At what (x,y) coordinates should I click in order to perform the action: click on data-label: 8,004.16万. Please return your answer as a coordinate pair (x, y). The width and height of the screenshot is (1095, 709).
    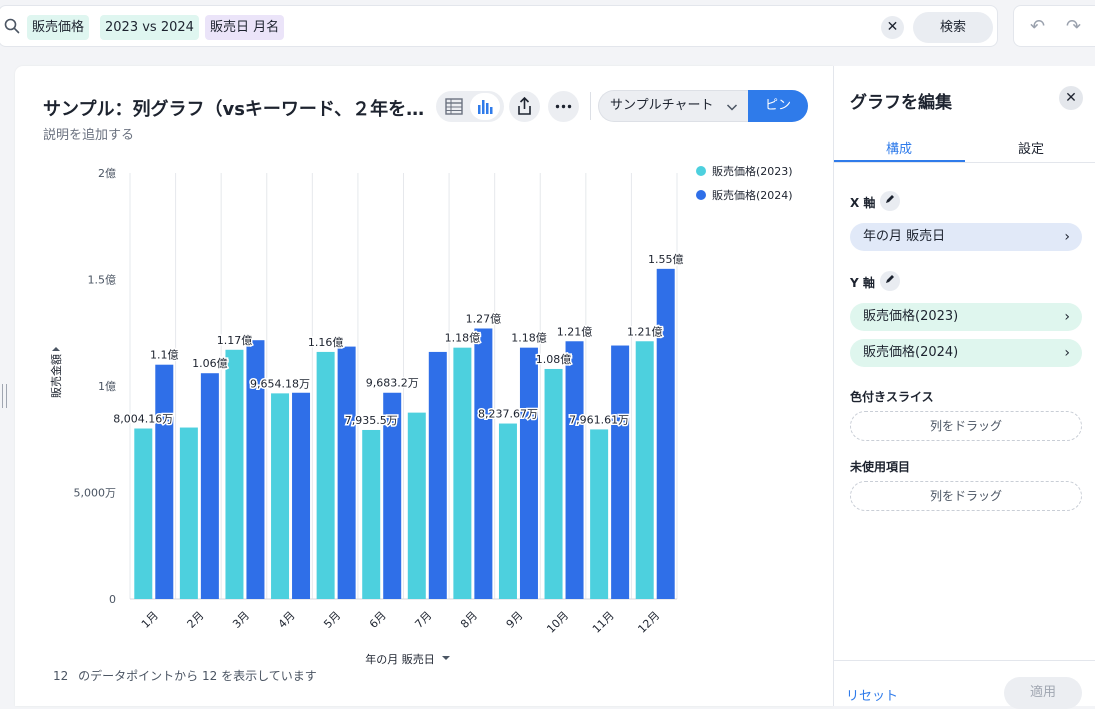
    Looking at the image, I should click on (143, 419).